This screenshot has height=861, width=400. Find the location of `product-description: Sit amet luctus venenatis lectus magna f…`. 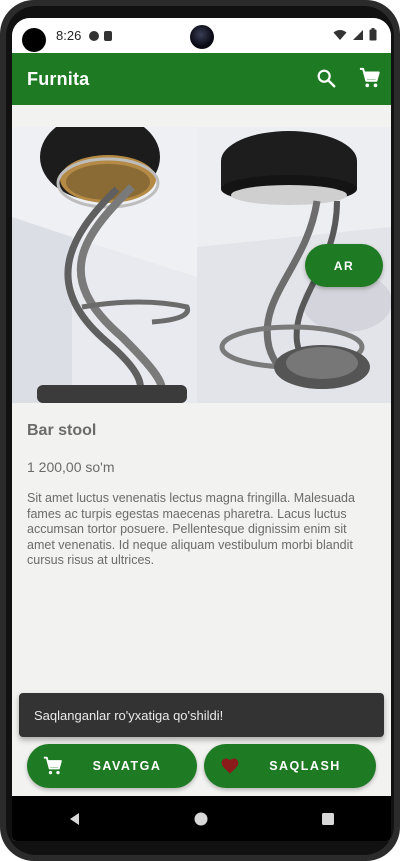

product-description: Sit amet luctus venenatis lectus magna f… is located at coordinates (191, 529).